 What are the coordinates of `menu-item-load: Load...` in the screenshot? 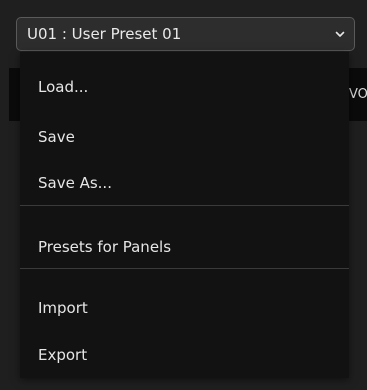 It's located at (184, 86).